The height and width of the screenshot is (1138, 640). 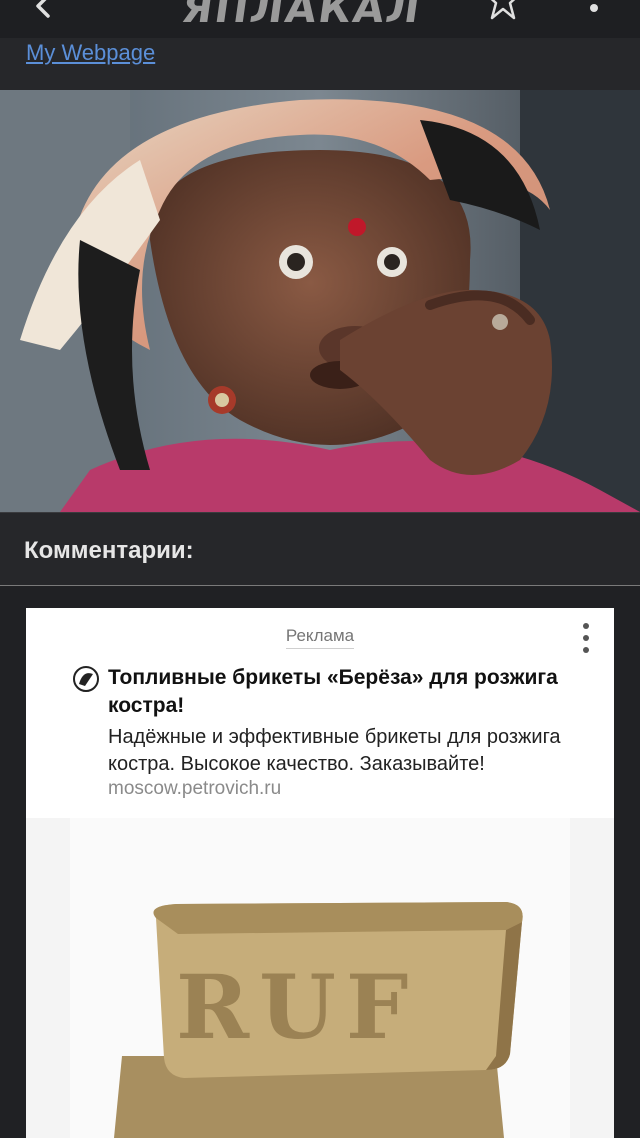 What do you see at coordinates (320, 637) in the screenshot?
I see `ad-label: Реклама` at bounding box center [320, 637].